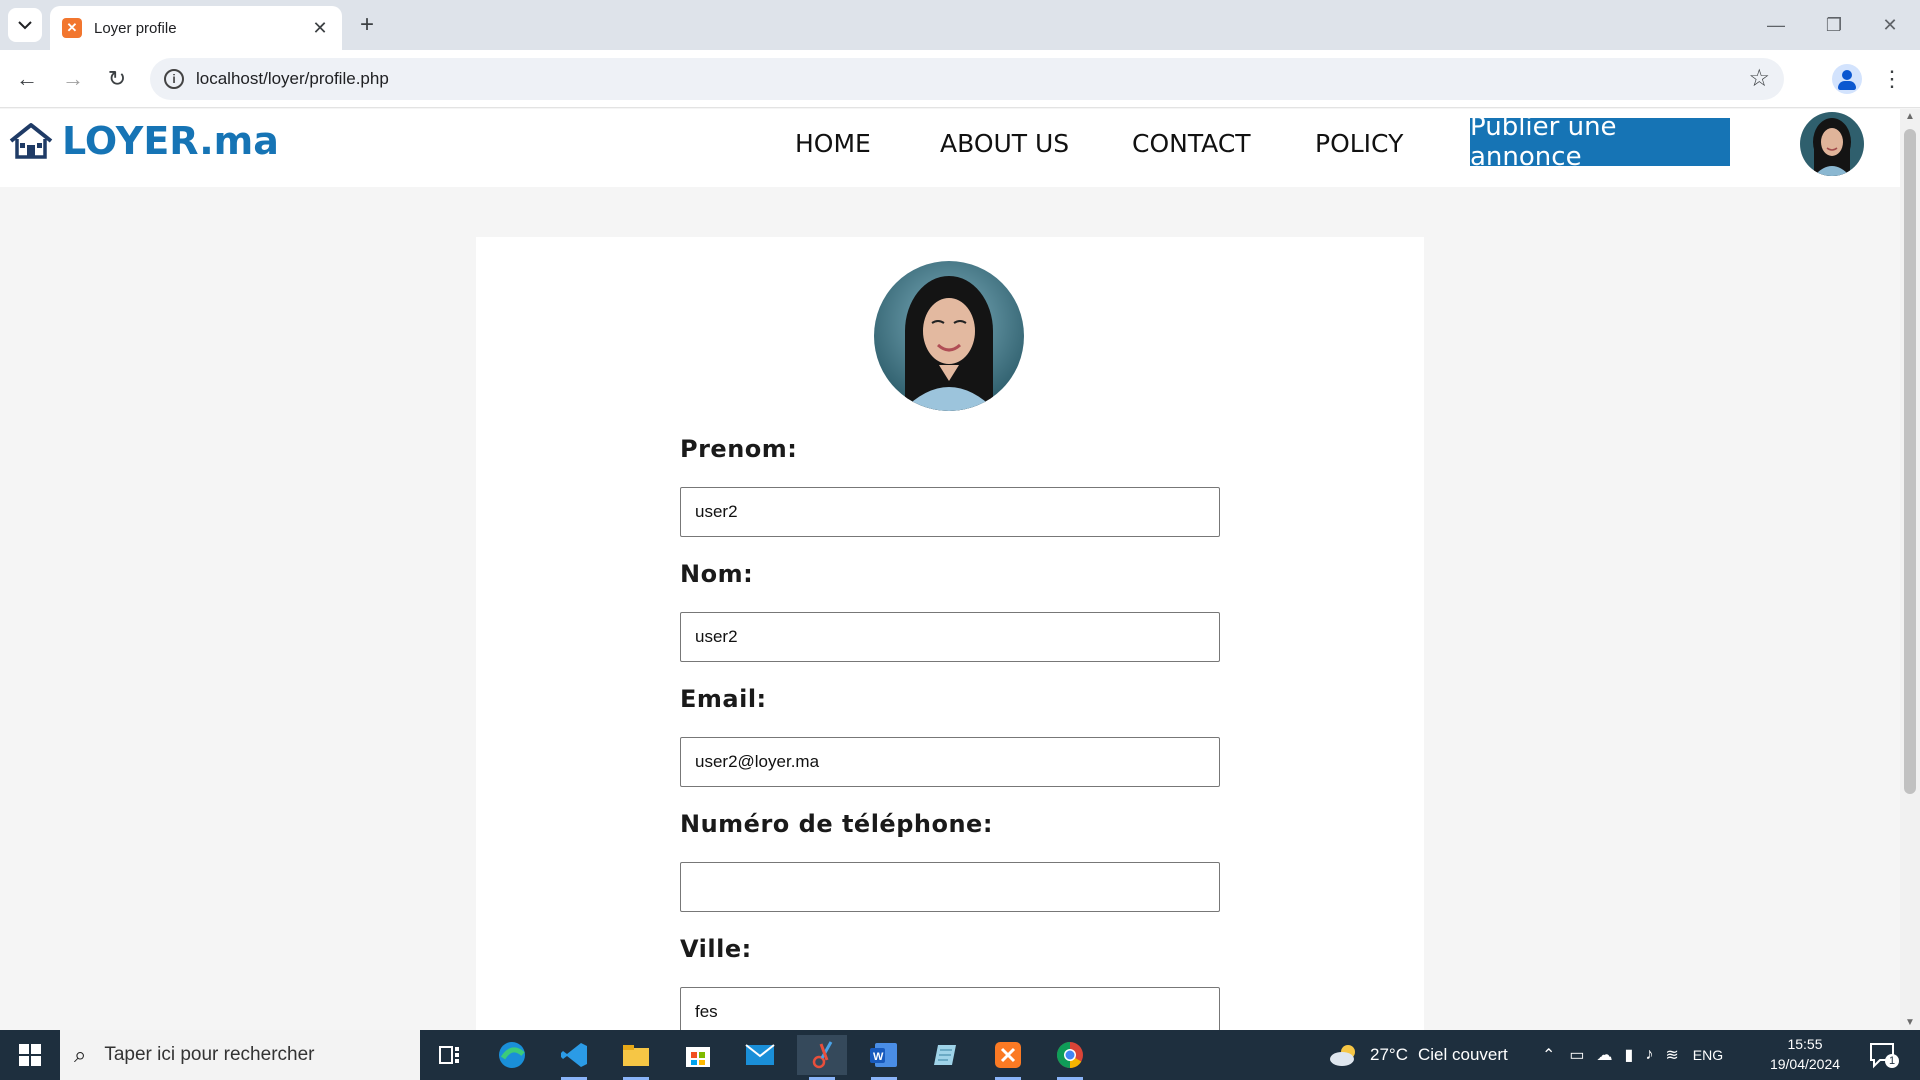 This screenshot has height=1080, width=1920. I want to click on system-clock: 15:55 19/04/2024, so click(1805, 1054).